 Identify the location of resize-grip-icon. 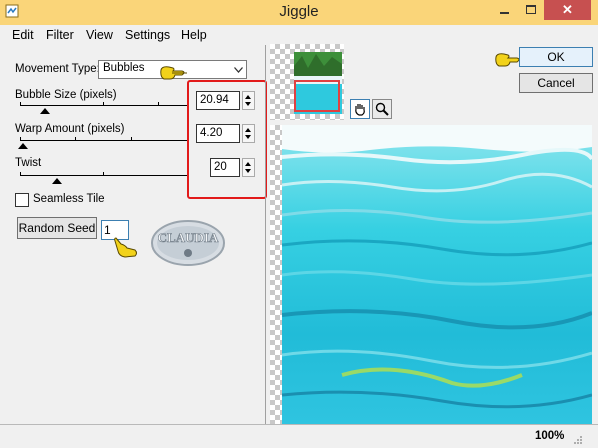
(578, 440).